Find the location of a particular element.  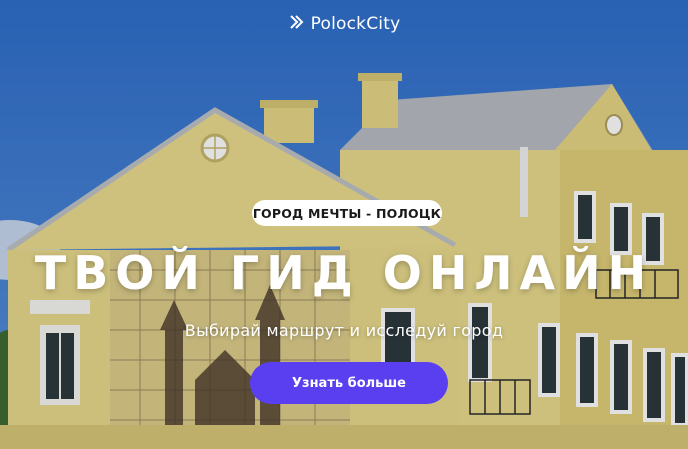

polockcity-logo-icon is located at coordinates (296, 24).